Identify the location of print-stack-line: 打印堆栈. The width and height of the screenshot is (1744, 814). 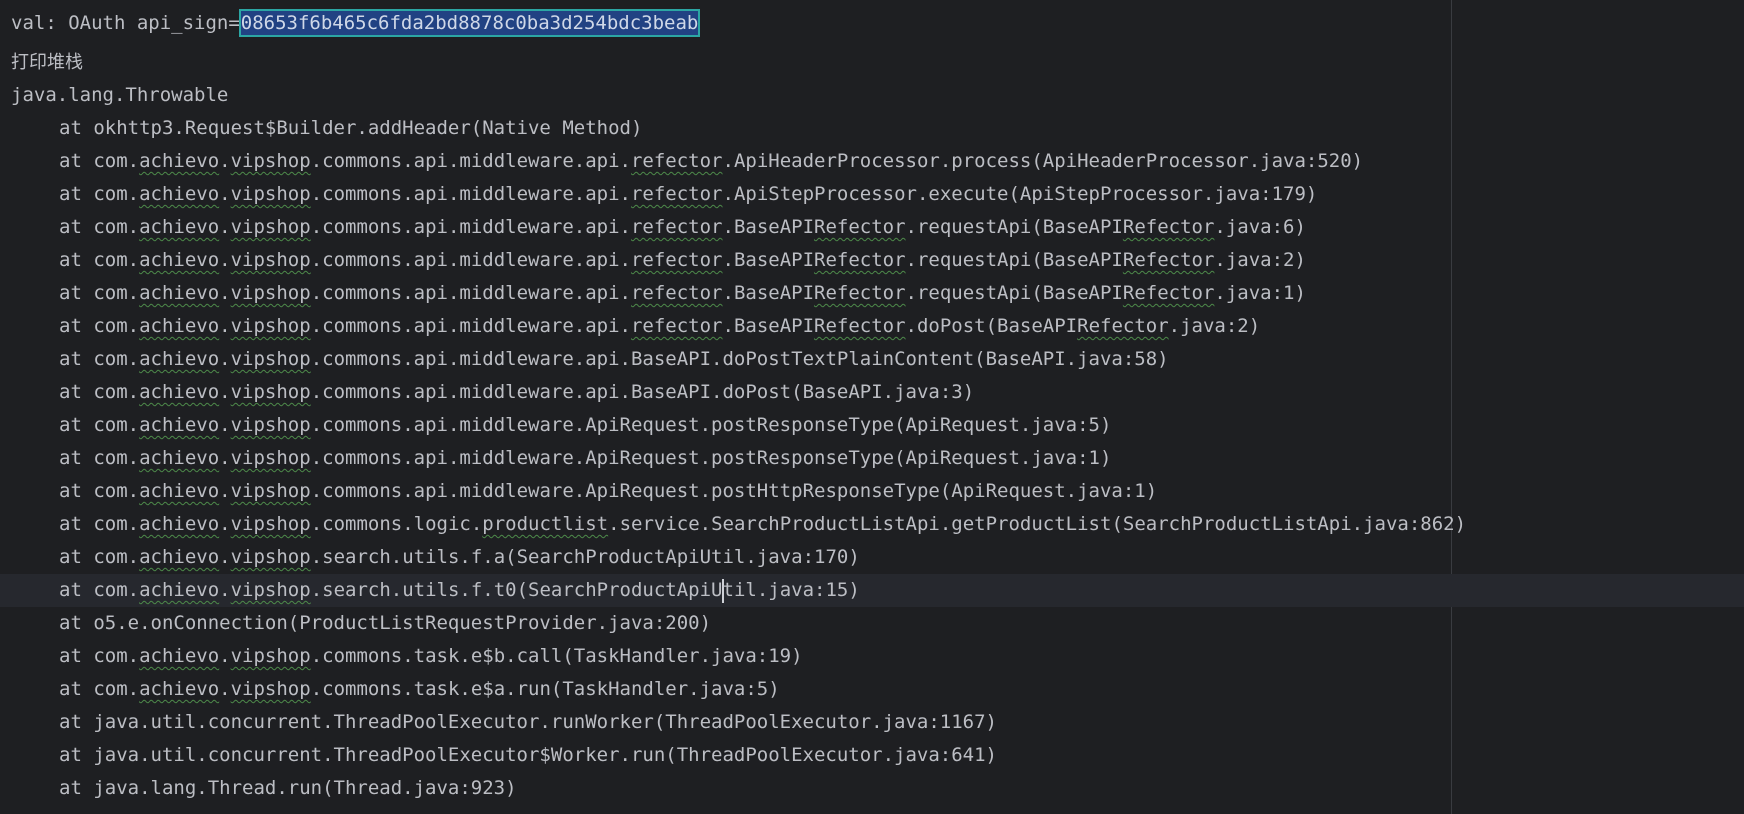
(872, 62).